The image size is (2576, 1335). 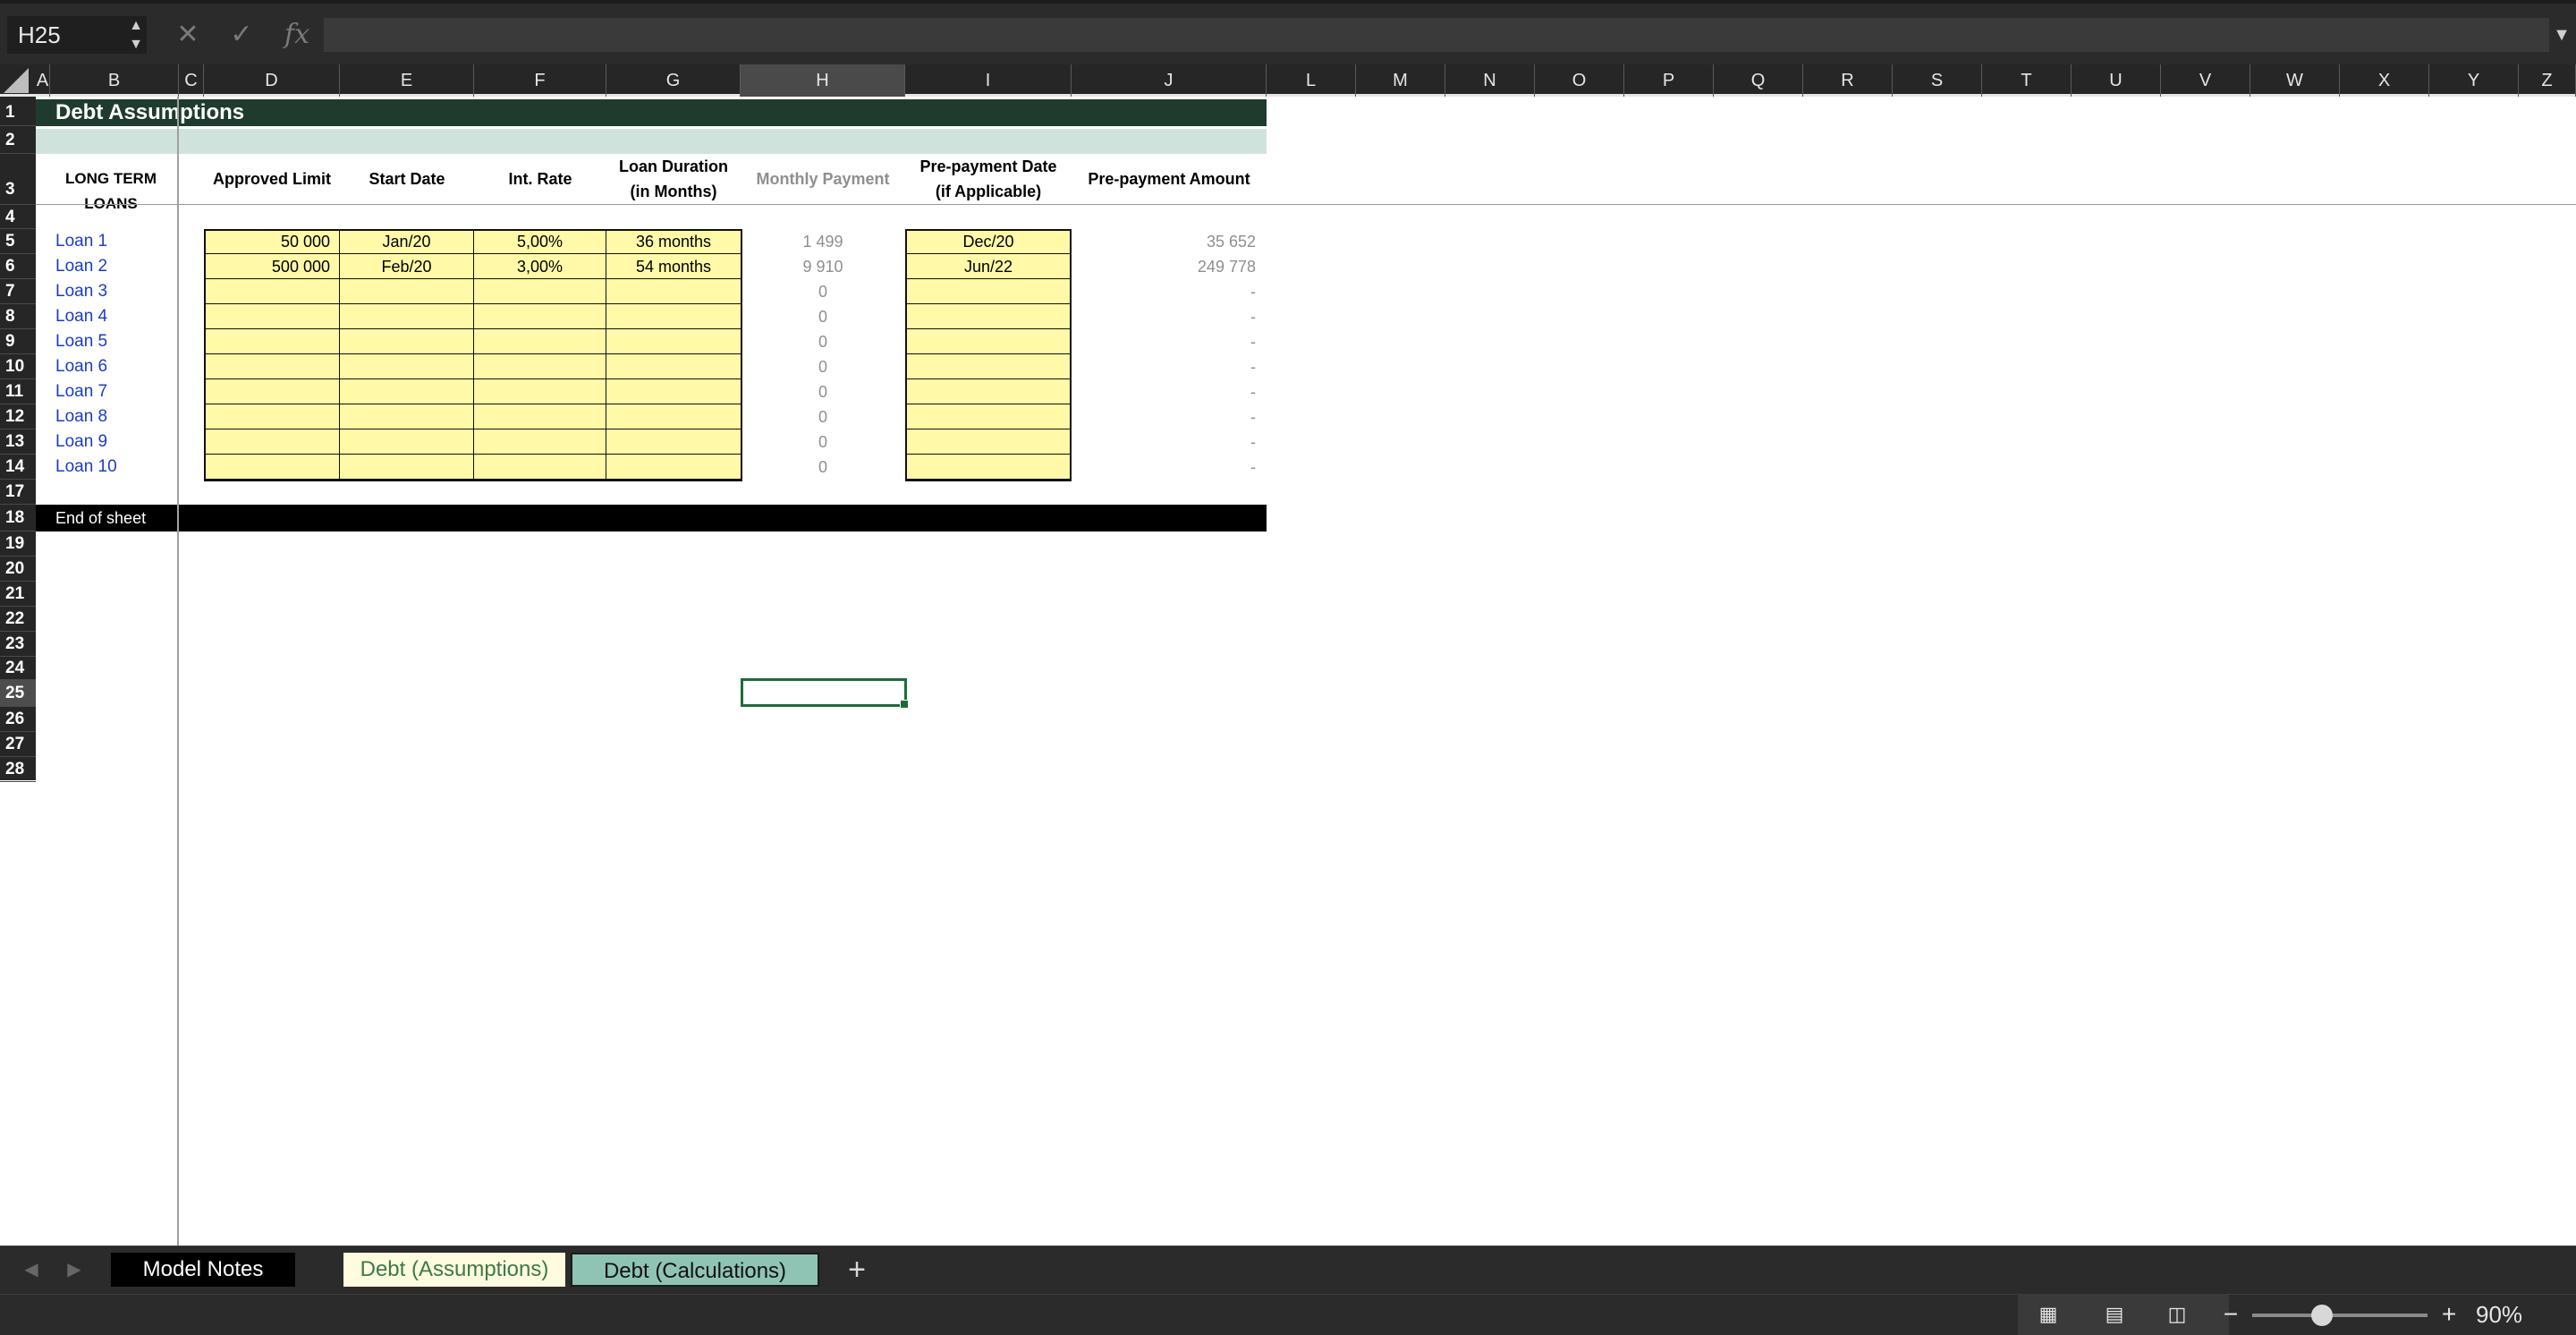 I want to click on row-header-19: 19, so click(x=18, y=544).